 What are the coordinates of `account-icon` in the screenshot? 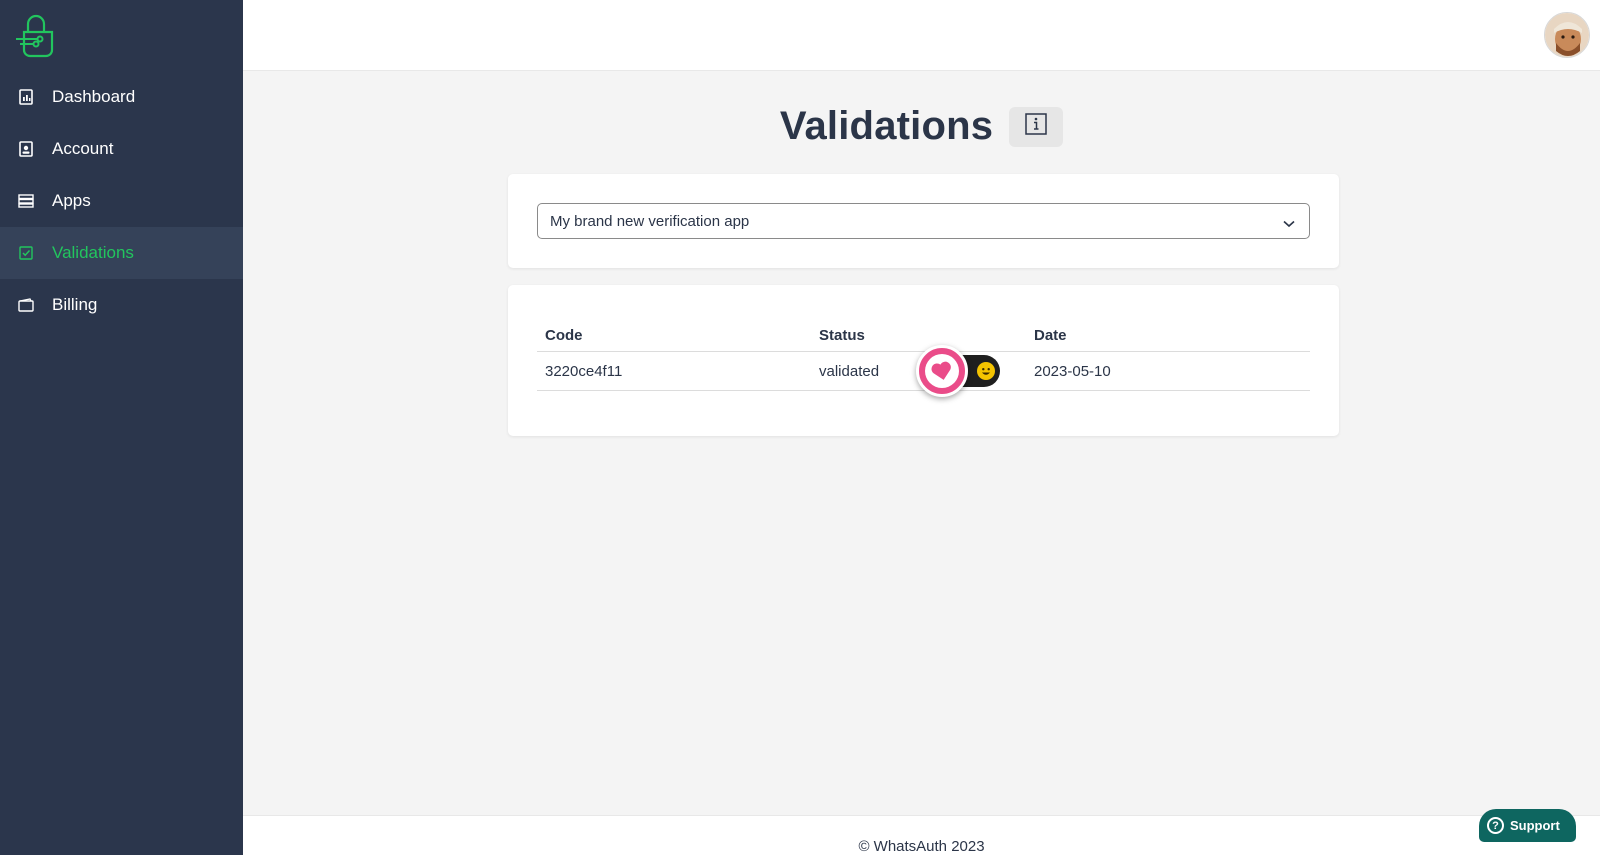 It's located at (26, 149).